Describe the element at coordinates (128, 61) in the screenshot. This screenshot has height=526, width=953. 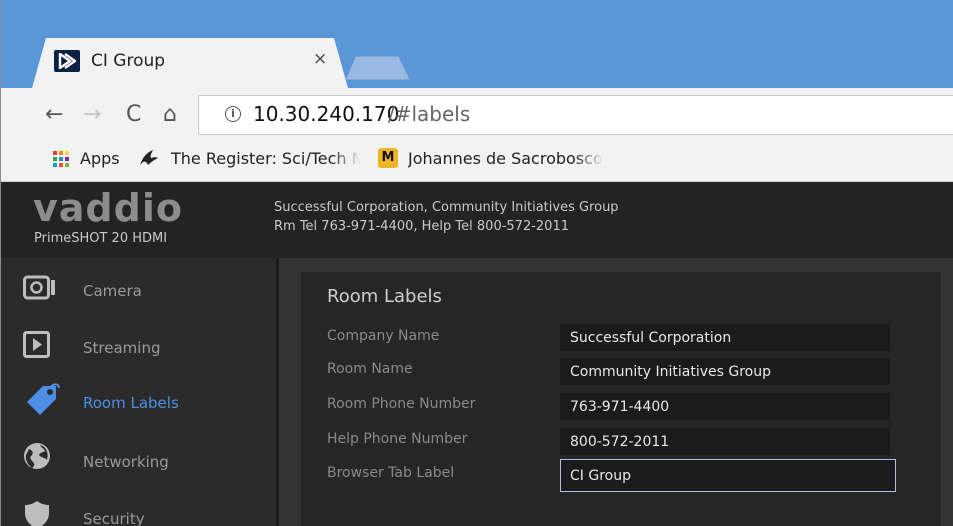
I see `tab-title: CI Group` at that location.